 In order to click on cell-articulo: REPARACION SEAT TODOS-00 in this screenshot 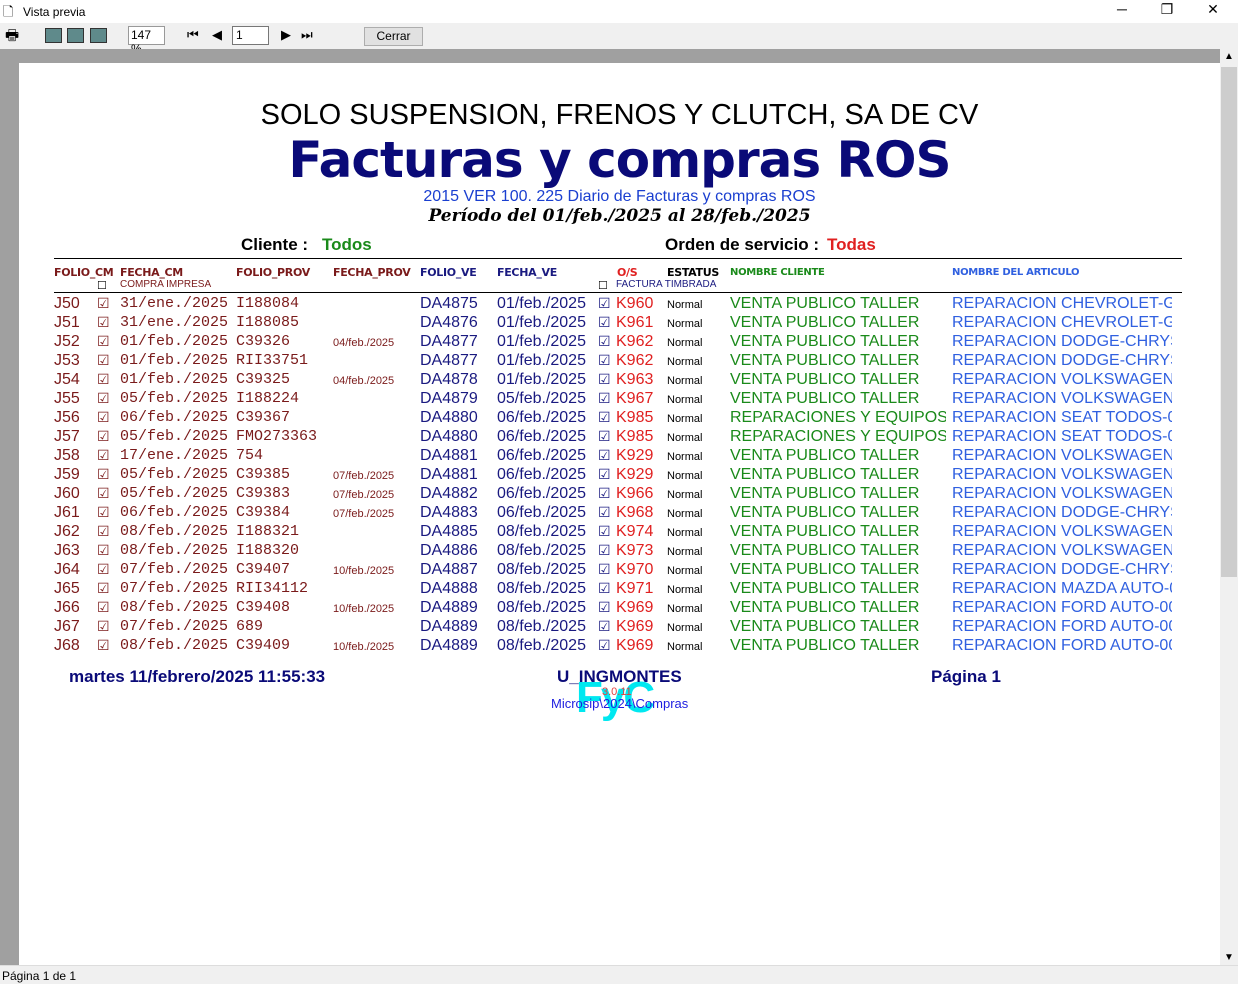, I will do `click(1062, 436)`.